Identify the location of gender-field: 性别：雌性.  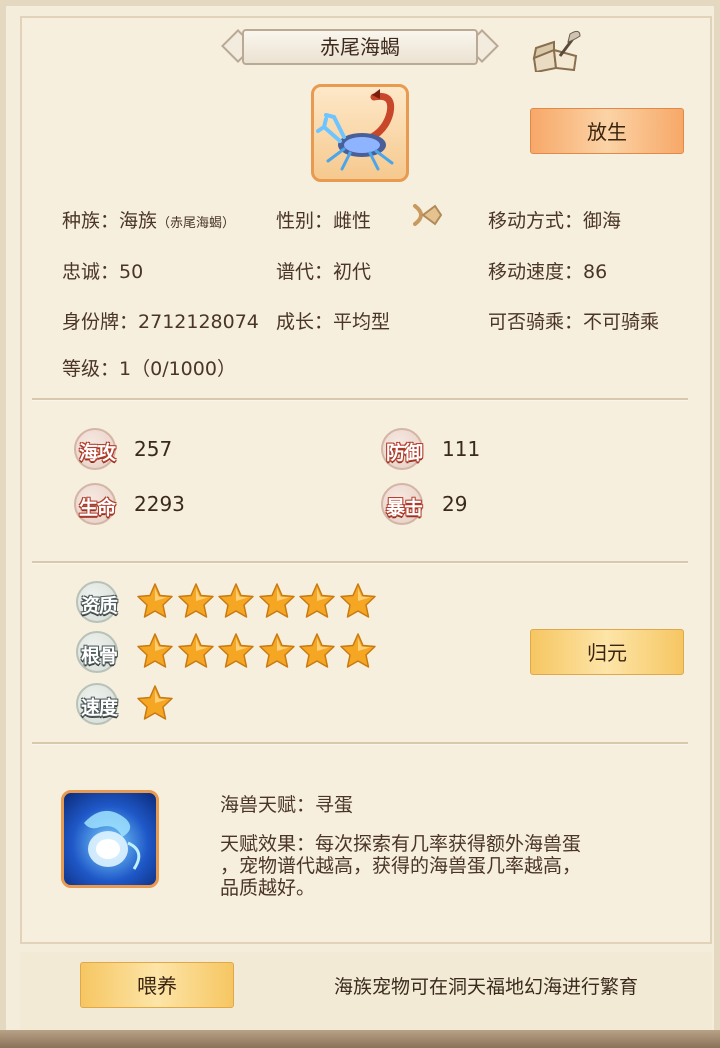
(323, 219).